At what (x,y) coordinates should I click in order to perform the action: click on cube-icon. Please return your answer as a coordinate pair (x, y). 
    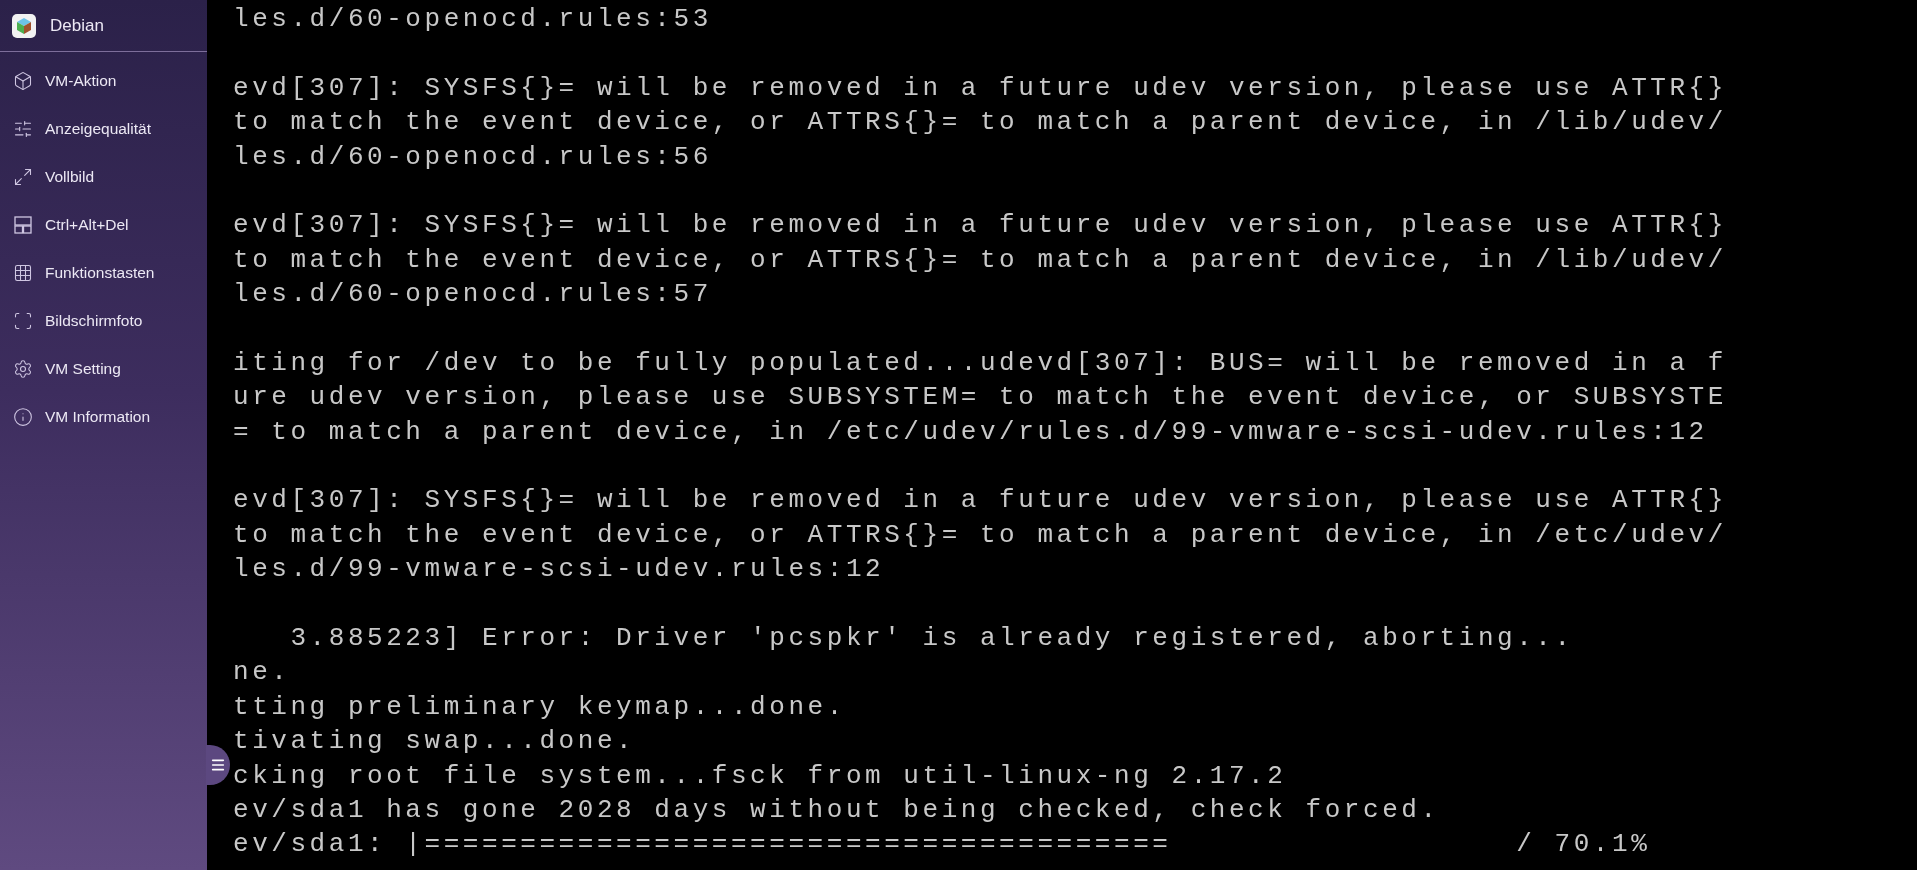
    Looking at the image, I should click on (23, 81).